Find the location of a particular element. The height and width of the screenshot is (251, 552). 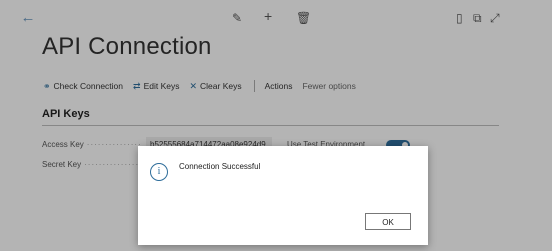

dialog-message: Connection Successful is located at coordinates (220, 166).